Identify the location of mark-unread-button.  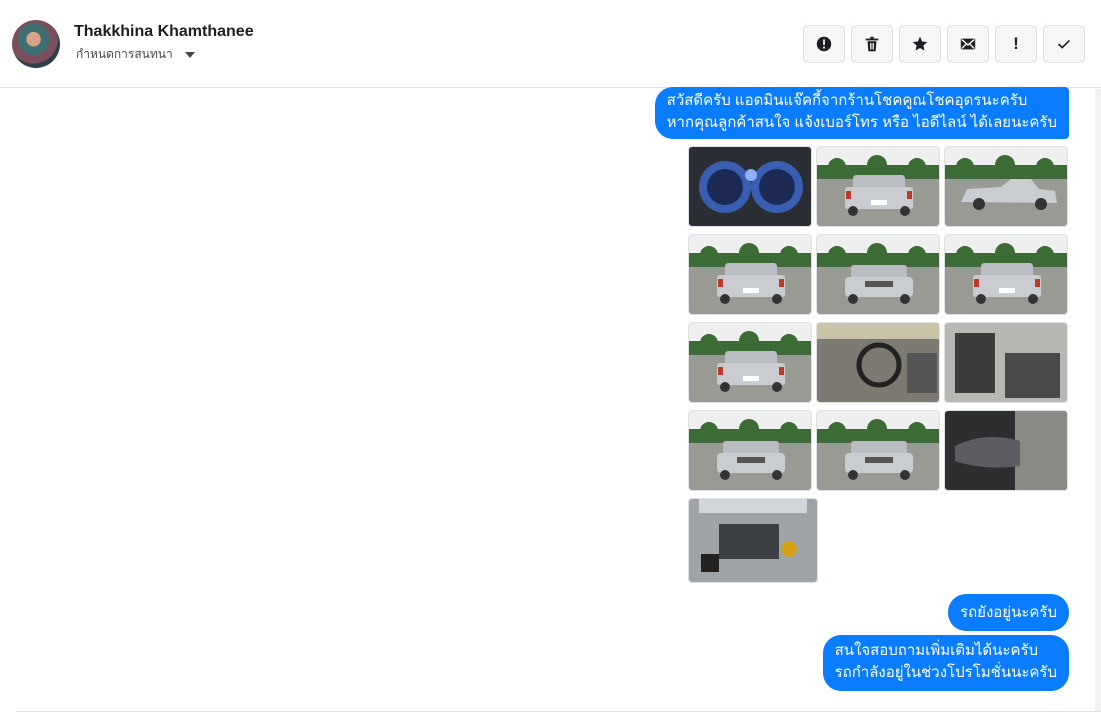
(968, 44).